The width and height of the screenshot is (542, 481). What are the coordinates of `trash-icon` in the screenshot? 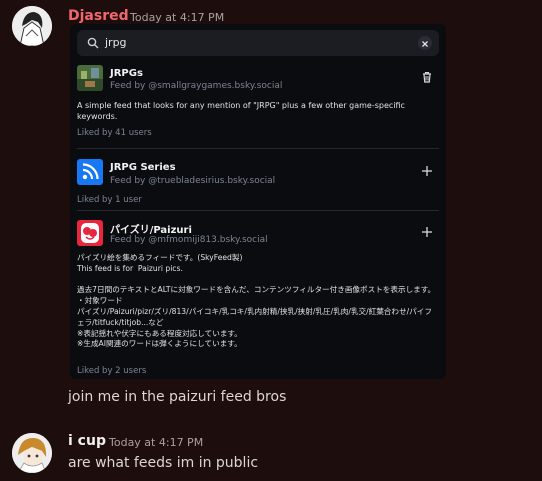 It's located at (427, 77).